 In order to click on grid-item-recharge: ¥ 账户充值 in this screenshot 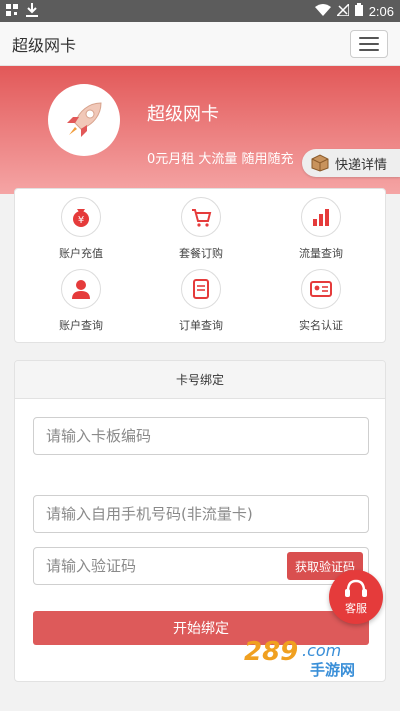, I will do `click(81, 229)`.